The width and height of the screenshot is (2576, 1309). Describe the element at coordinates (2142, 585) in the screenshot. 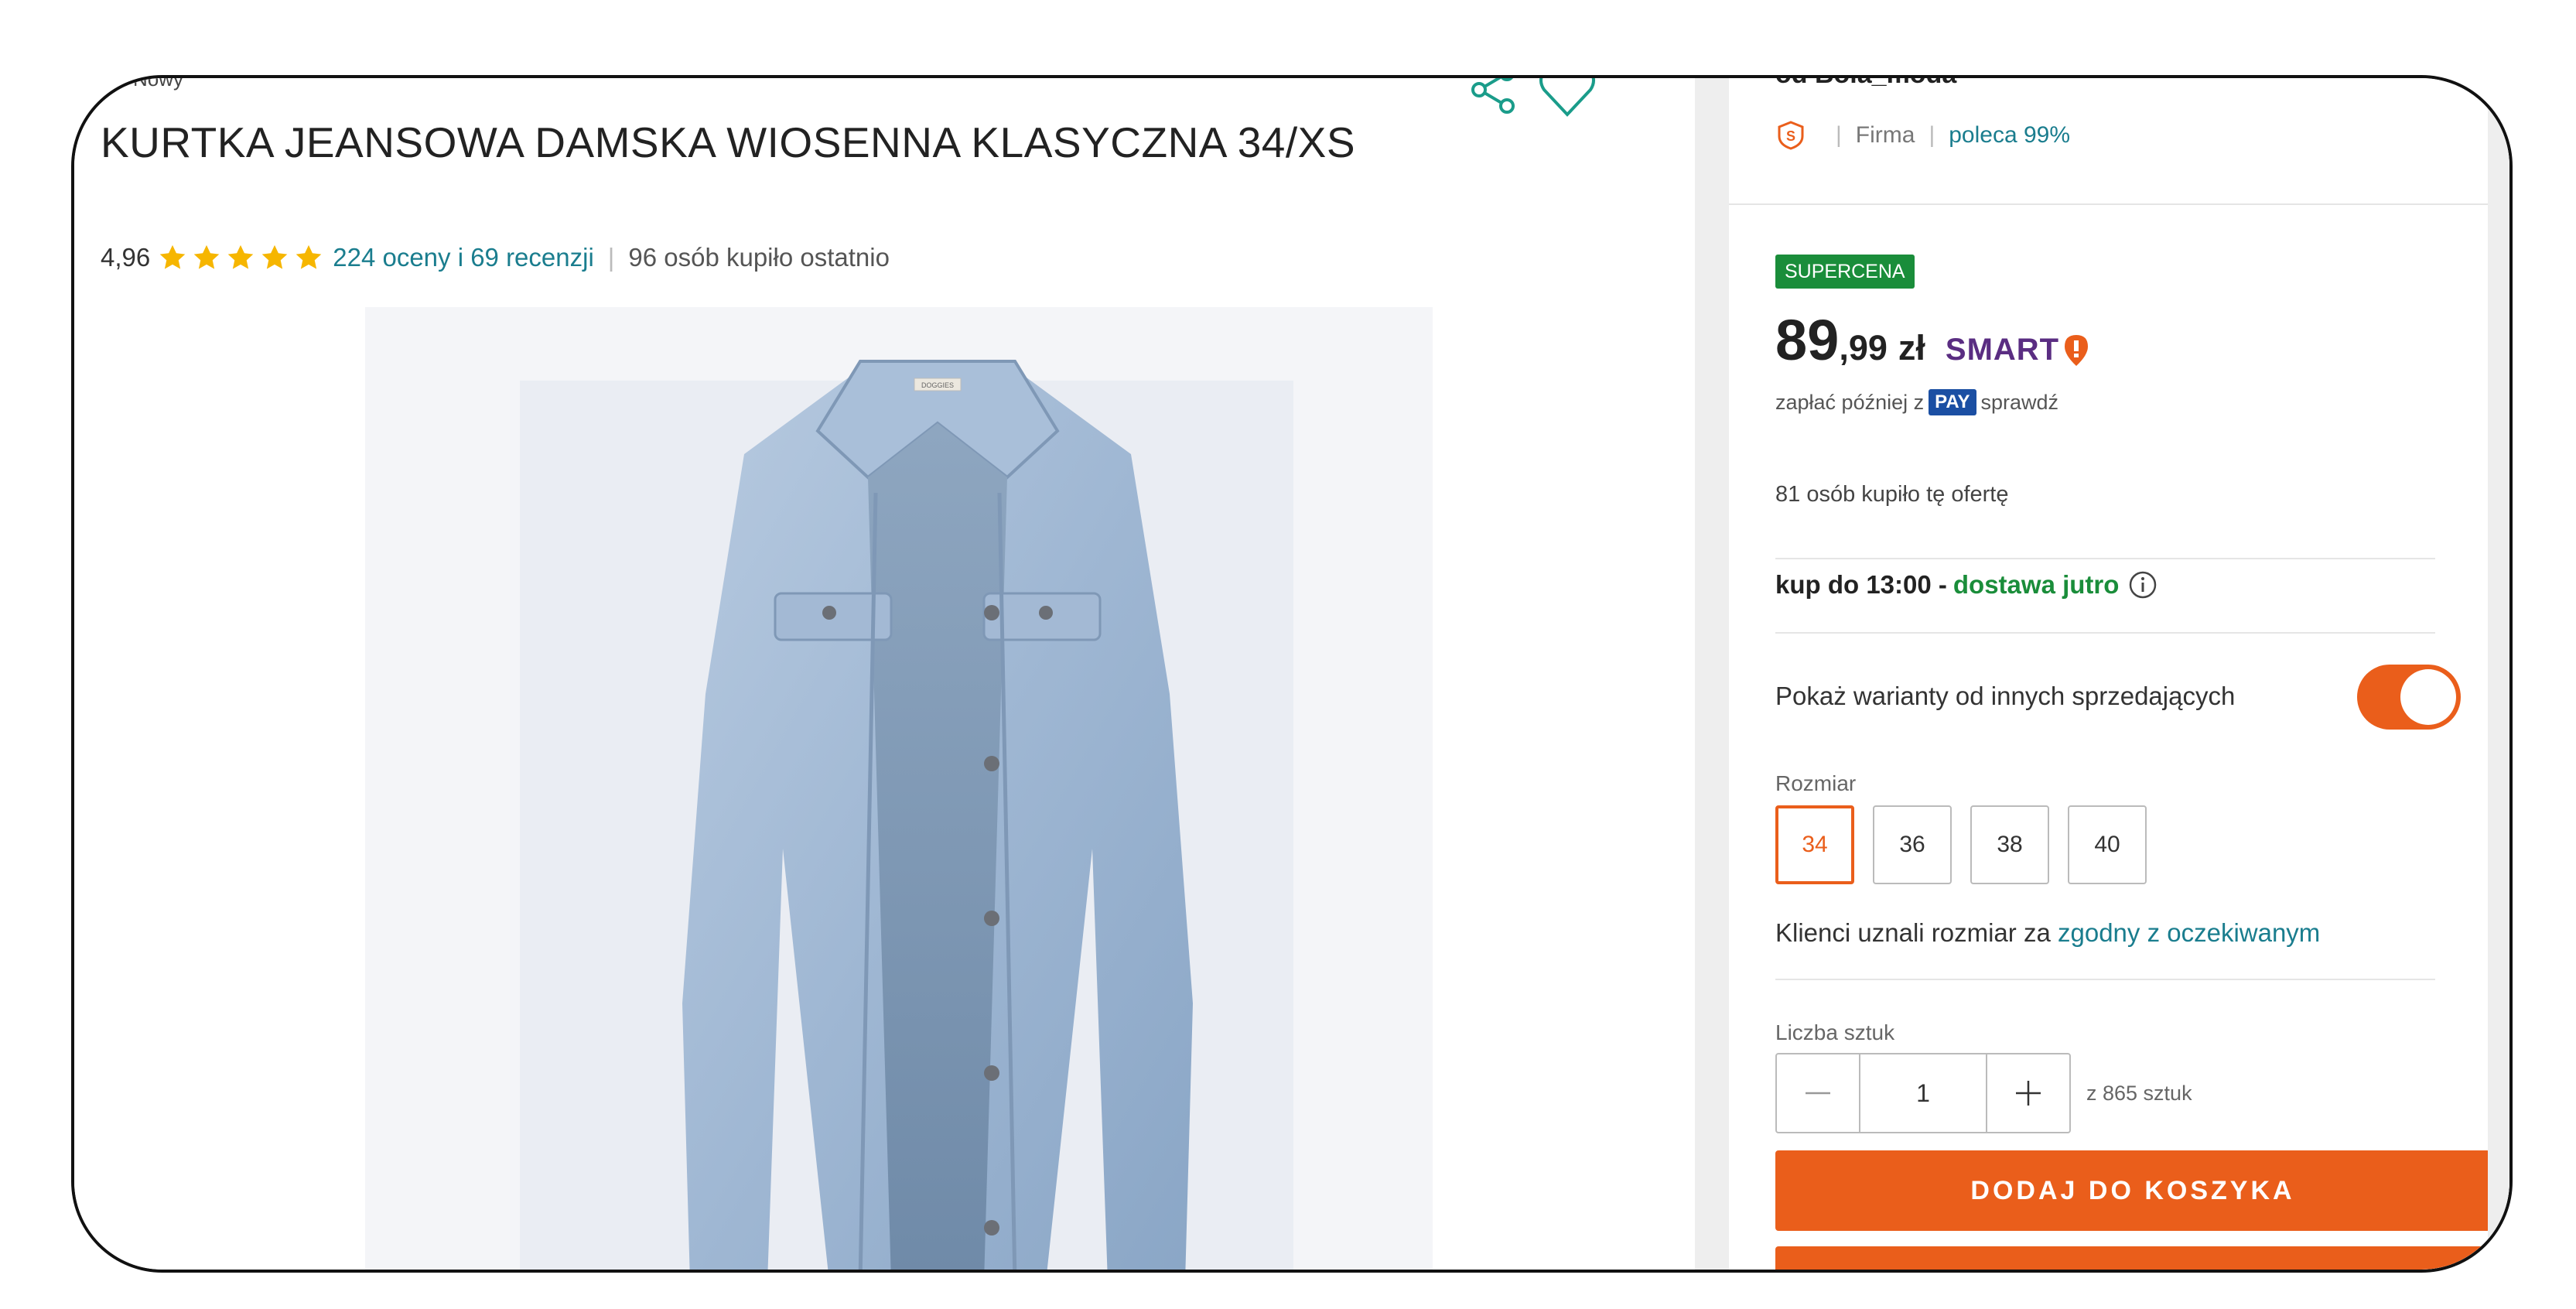

I see `info-icon` at that location.